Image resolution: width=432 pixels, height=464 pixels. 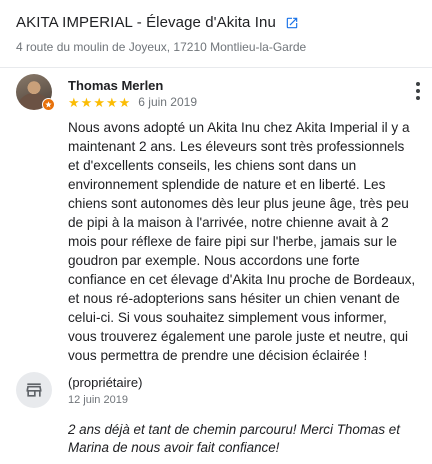 What do you see at coordinates (48, 104) in the screenshot?
I see `local-guide-badge-icon` at bounding box center [48, 104].